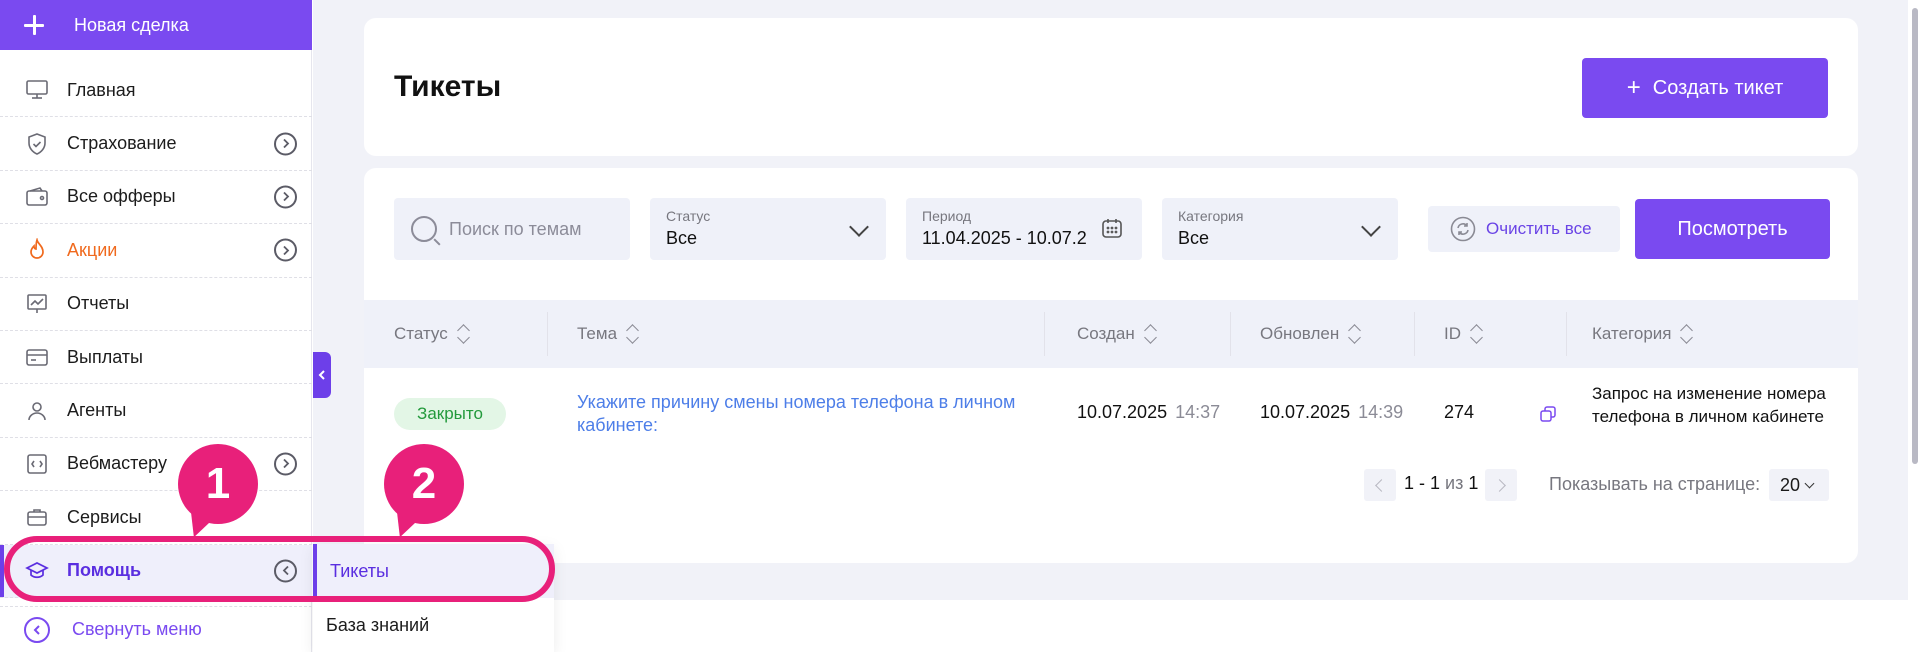  I want to click on pagination: 1 - 1 из 1 Показывать на странице: 20, so click(1111, 485).